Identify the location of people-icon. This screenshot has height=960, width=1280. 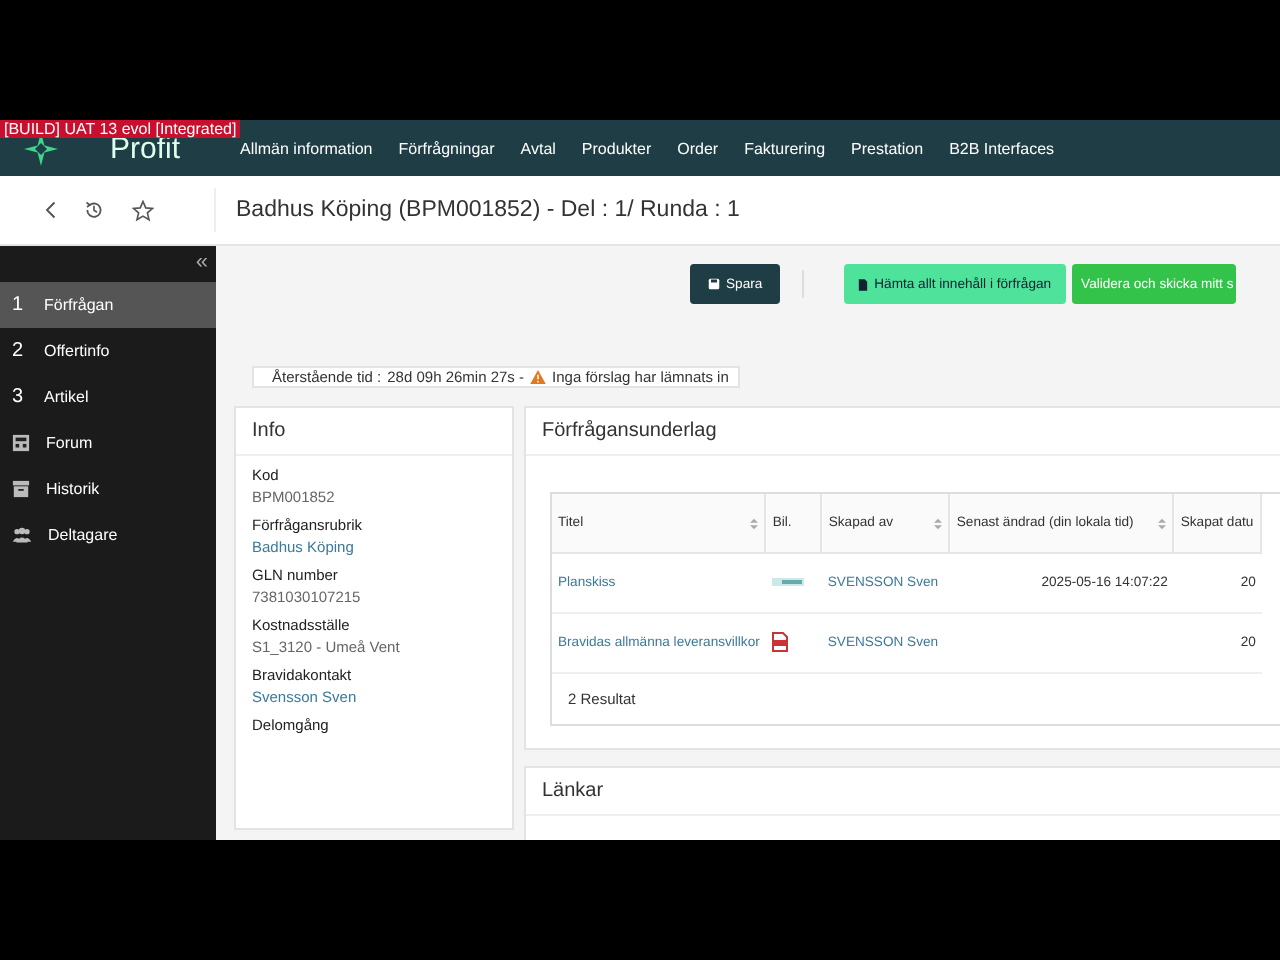
(22, 535).